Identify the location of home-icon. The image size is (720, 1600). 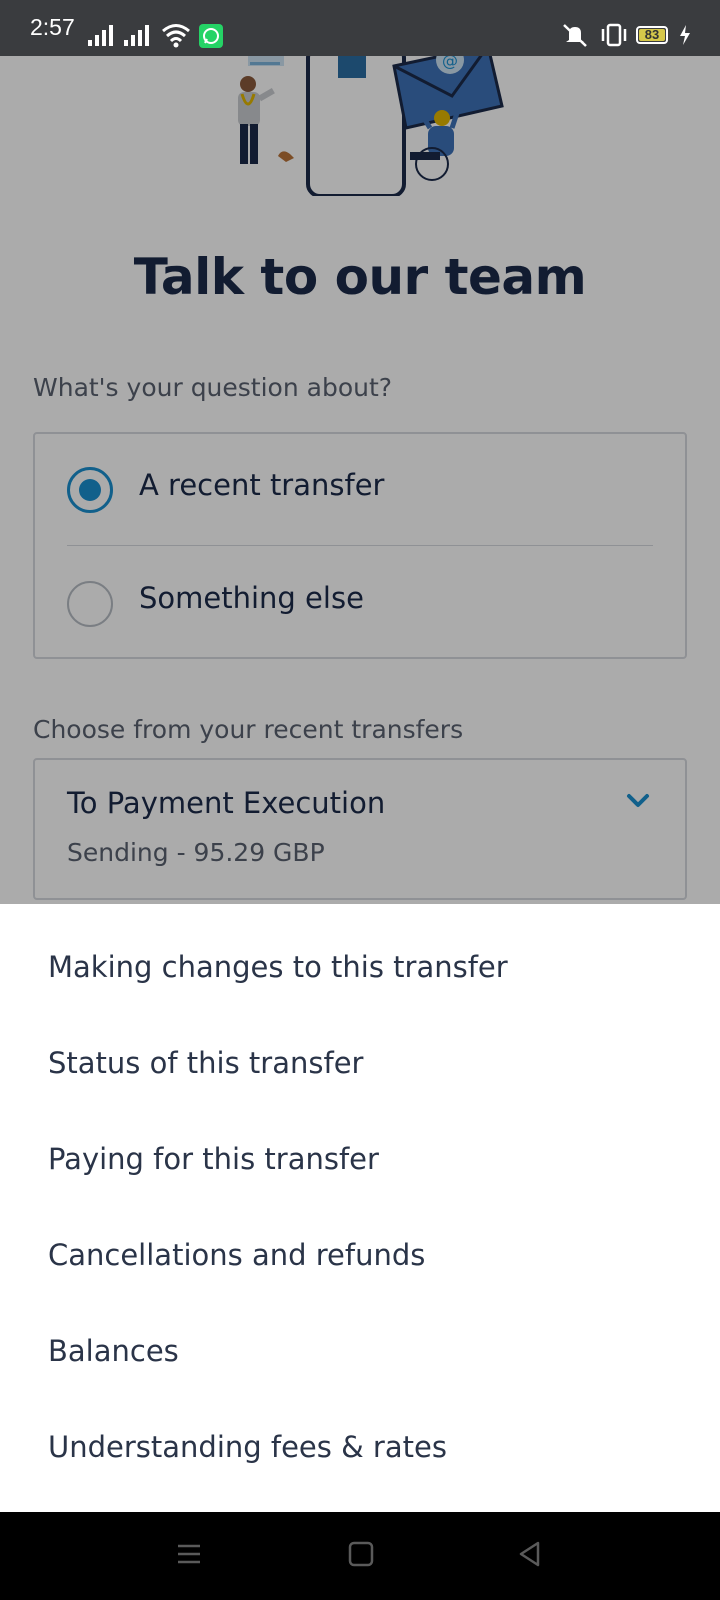
(361, 1554).